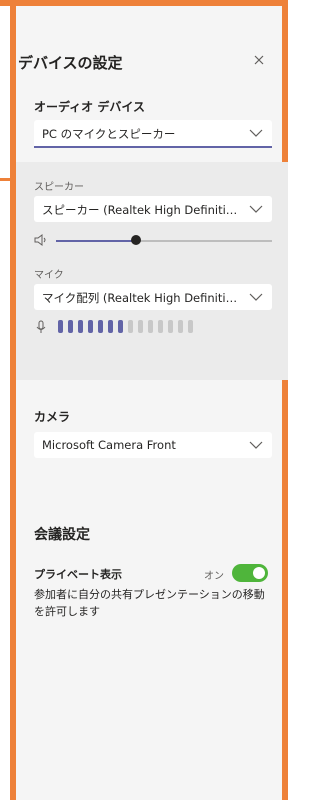  What do you see at coordinates (214, 576) in the screenshot?
I see `toggle-state-label: オン` at bounding box center [214, 576].